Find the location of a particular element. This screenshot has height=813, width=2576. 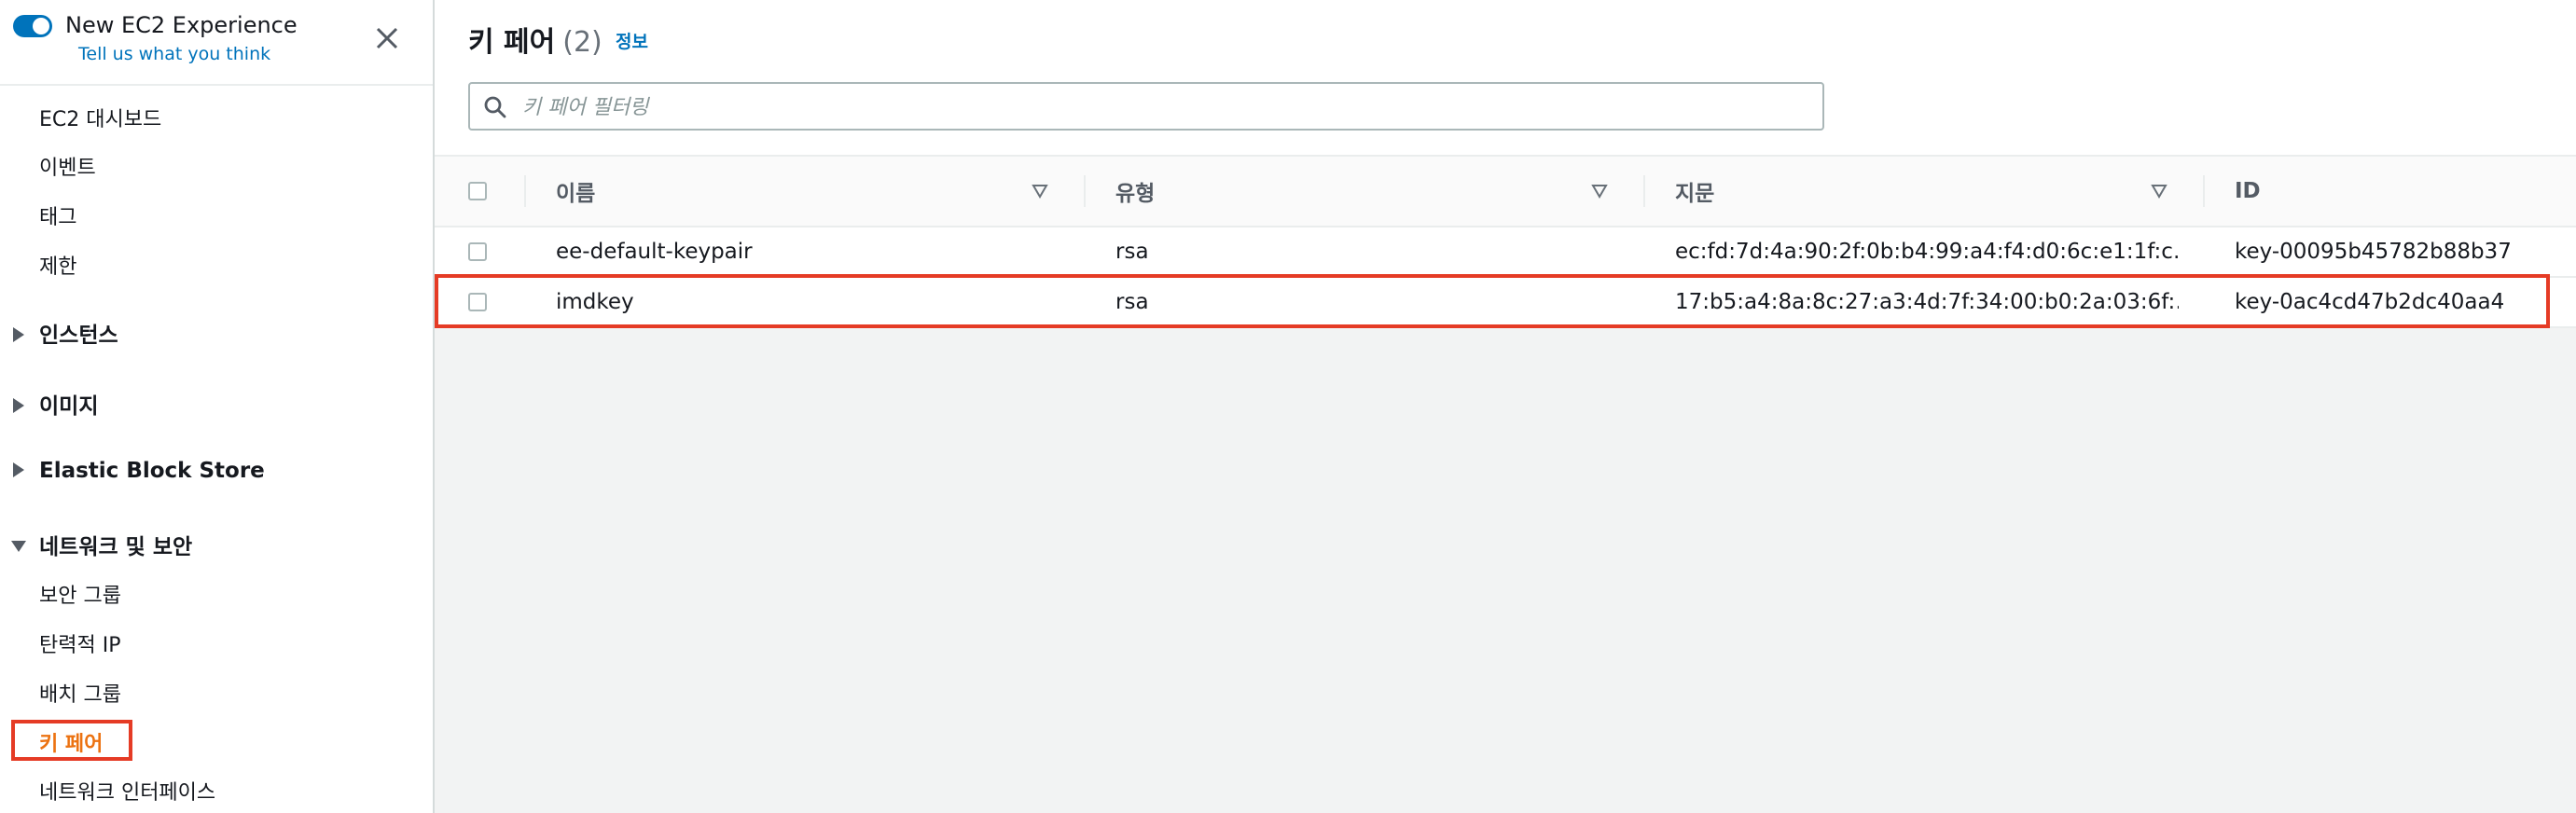

sidebar-section-images: 이미지 is located at coordinates (53, 404).